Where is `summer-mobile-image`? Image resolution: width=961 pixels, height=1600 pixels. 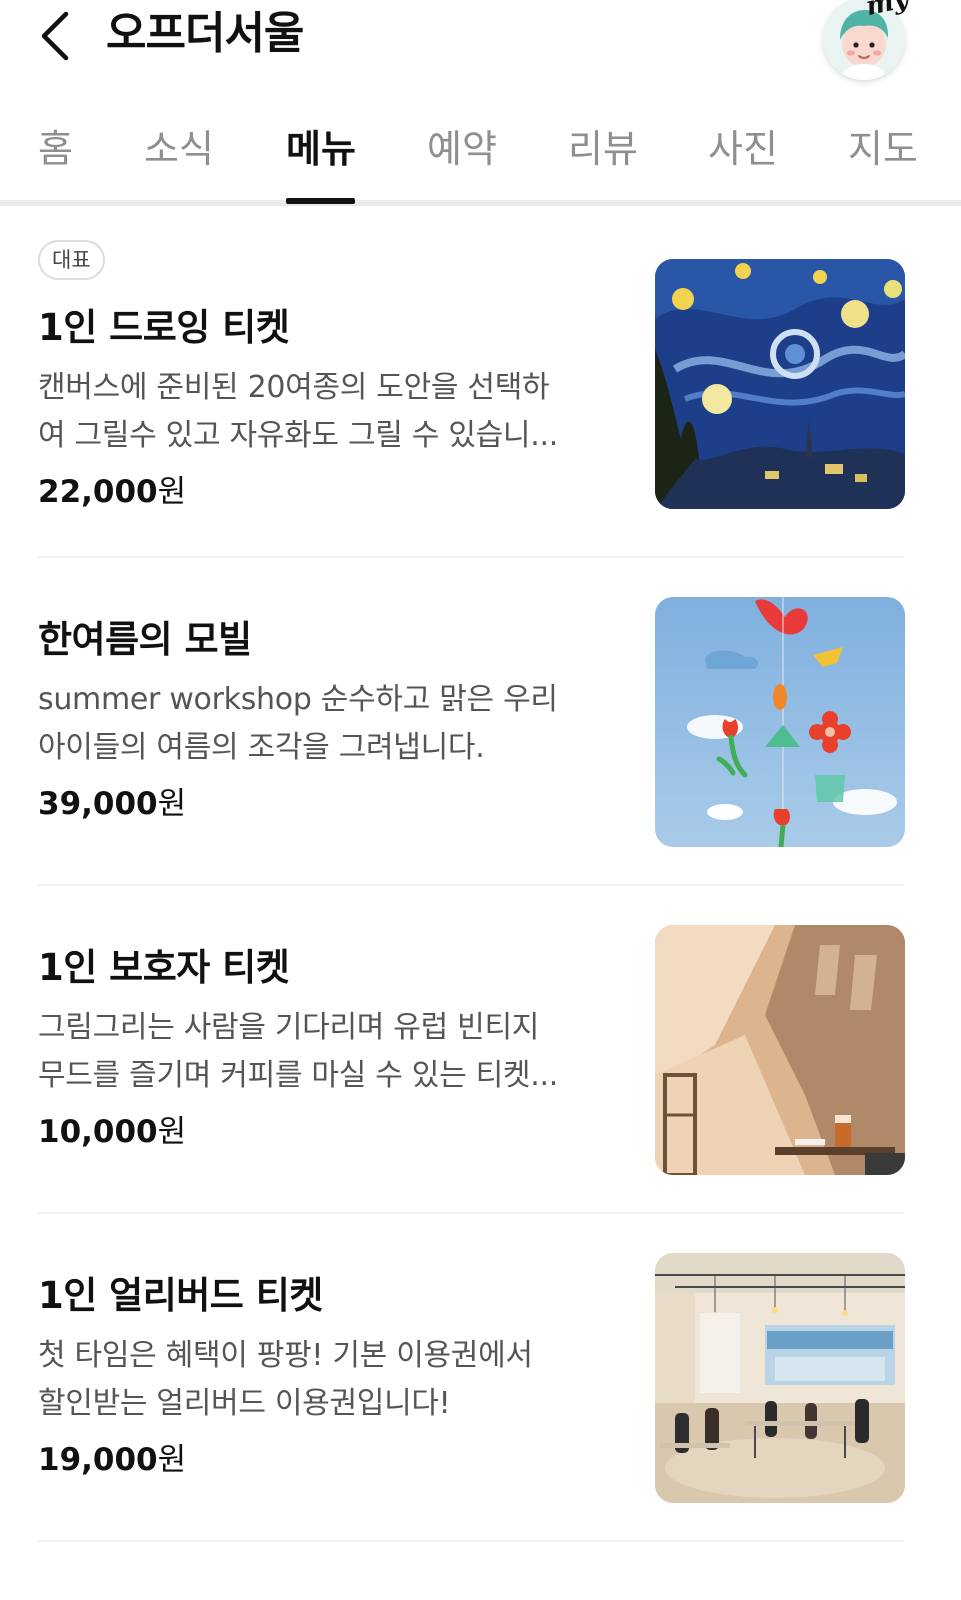 summer-mobile-image is located at coordinates (780, 722).